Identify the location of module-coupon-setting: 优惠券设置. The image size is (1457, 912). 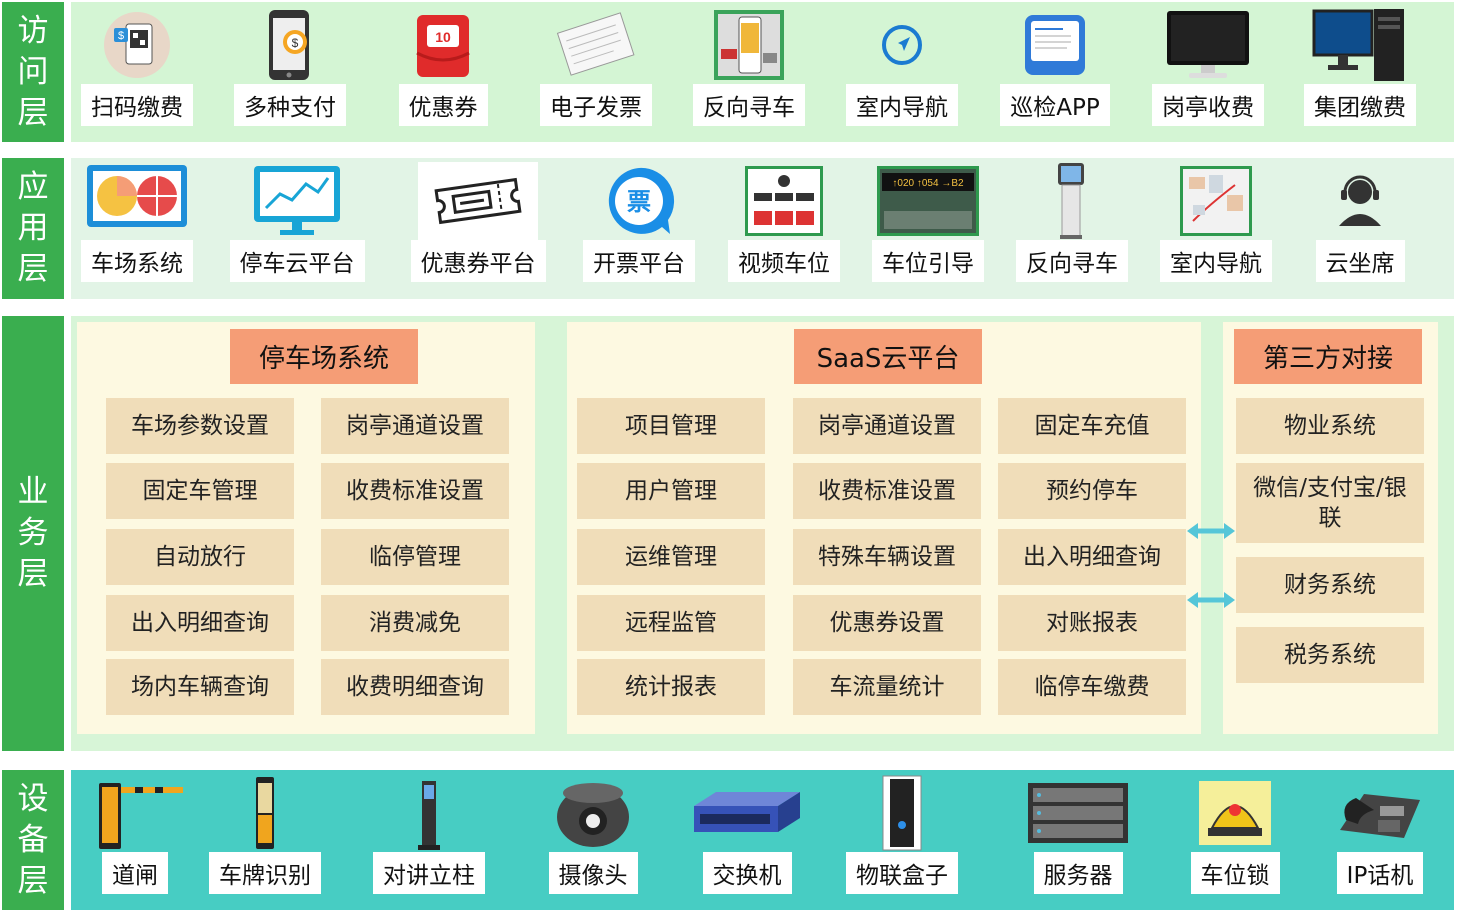
(887, 623).